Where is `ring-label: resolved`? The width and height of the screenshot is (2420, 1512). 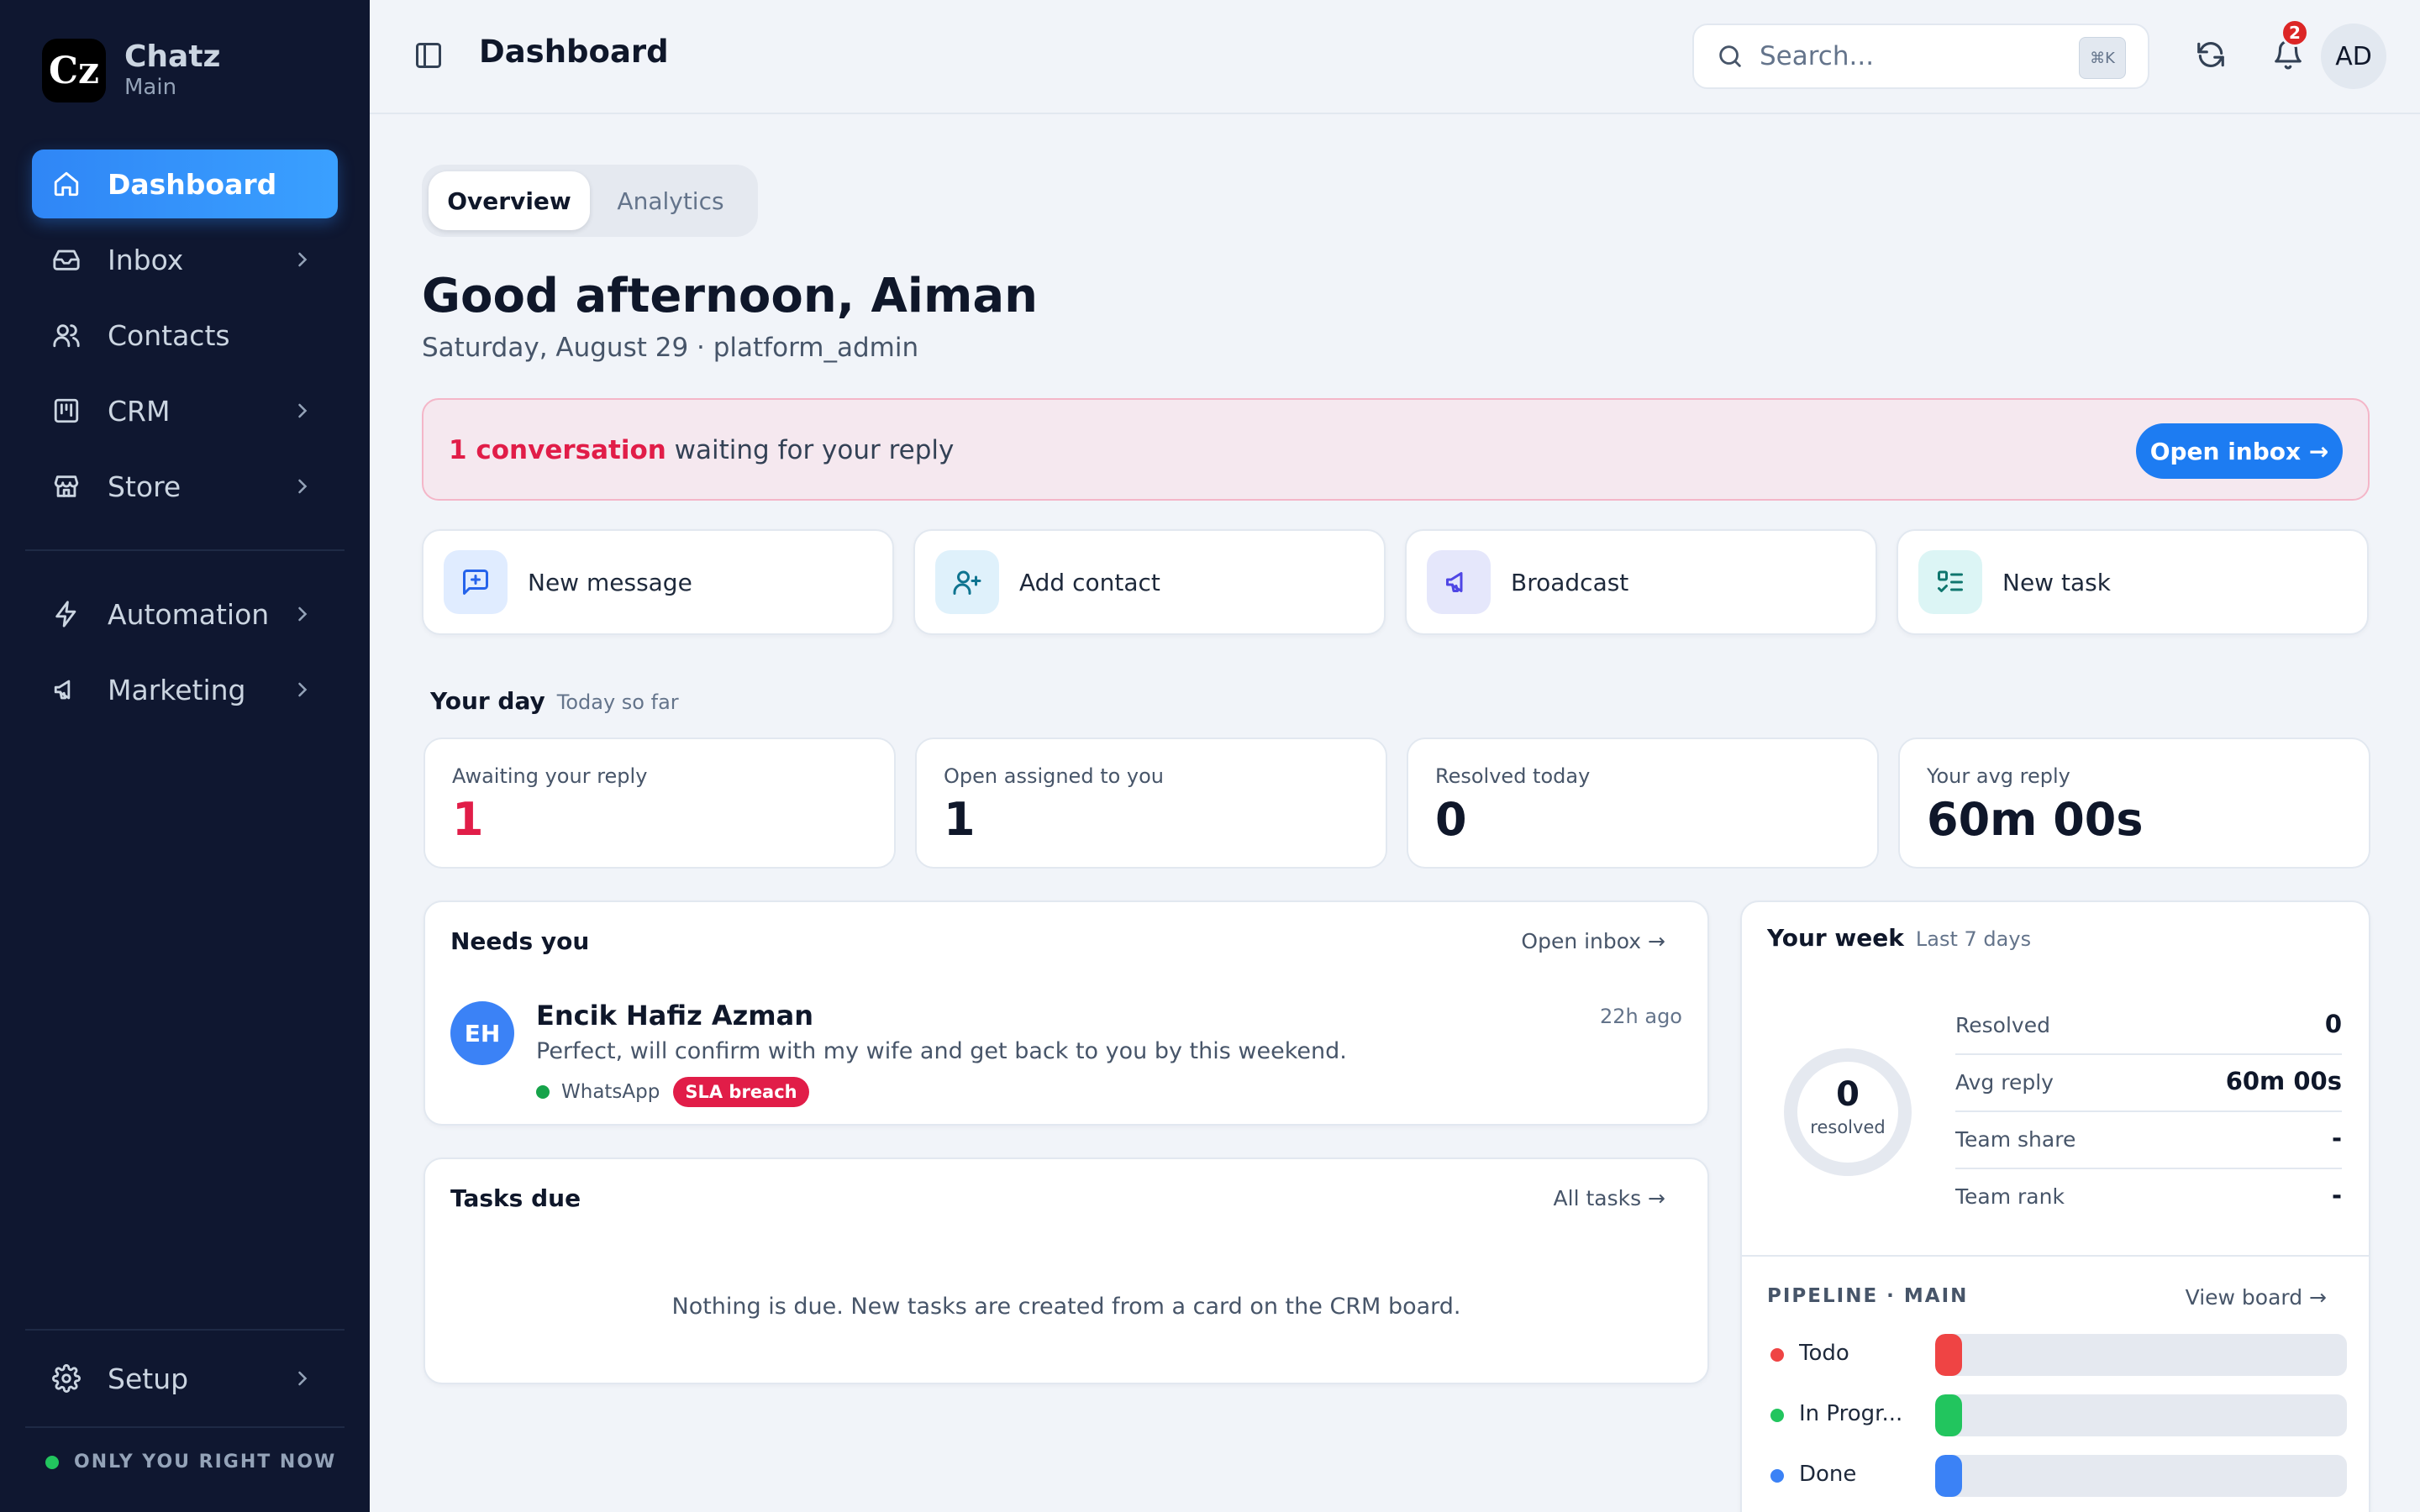
ring-label: resolved is located at coordinates (1848, 1127).